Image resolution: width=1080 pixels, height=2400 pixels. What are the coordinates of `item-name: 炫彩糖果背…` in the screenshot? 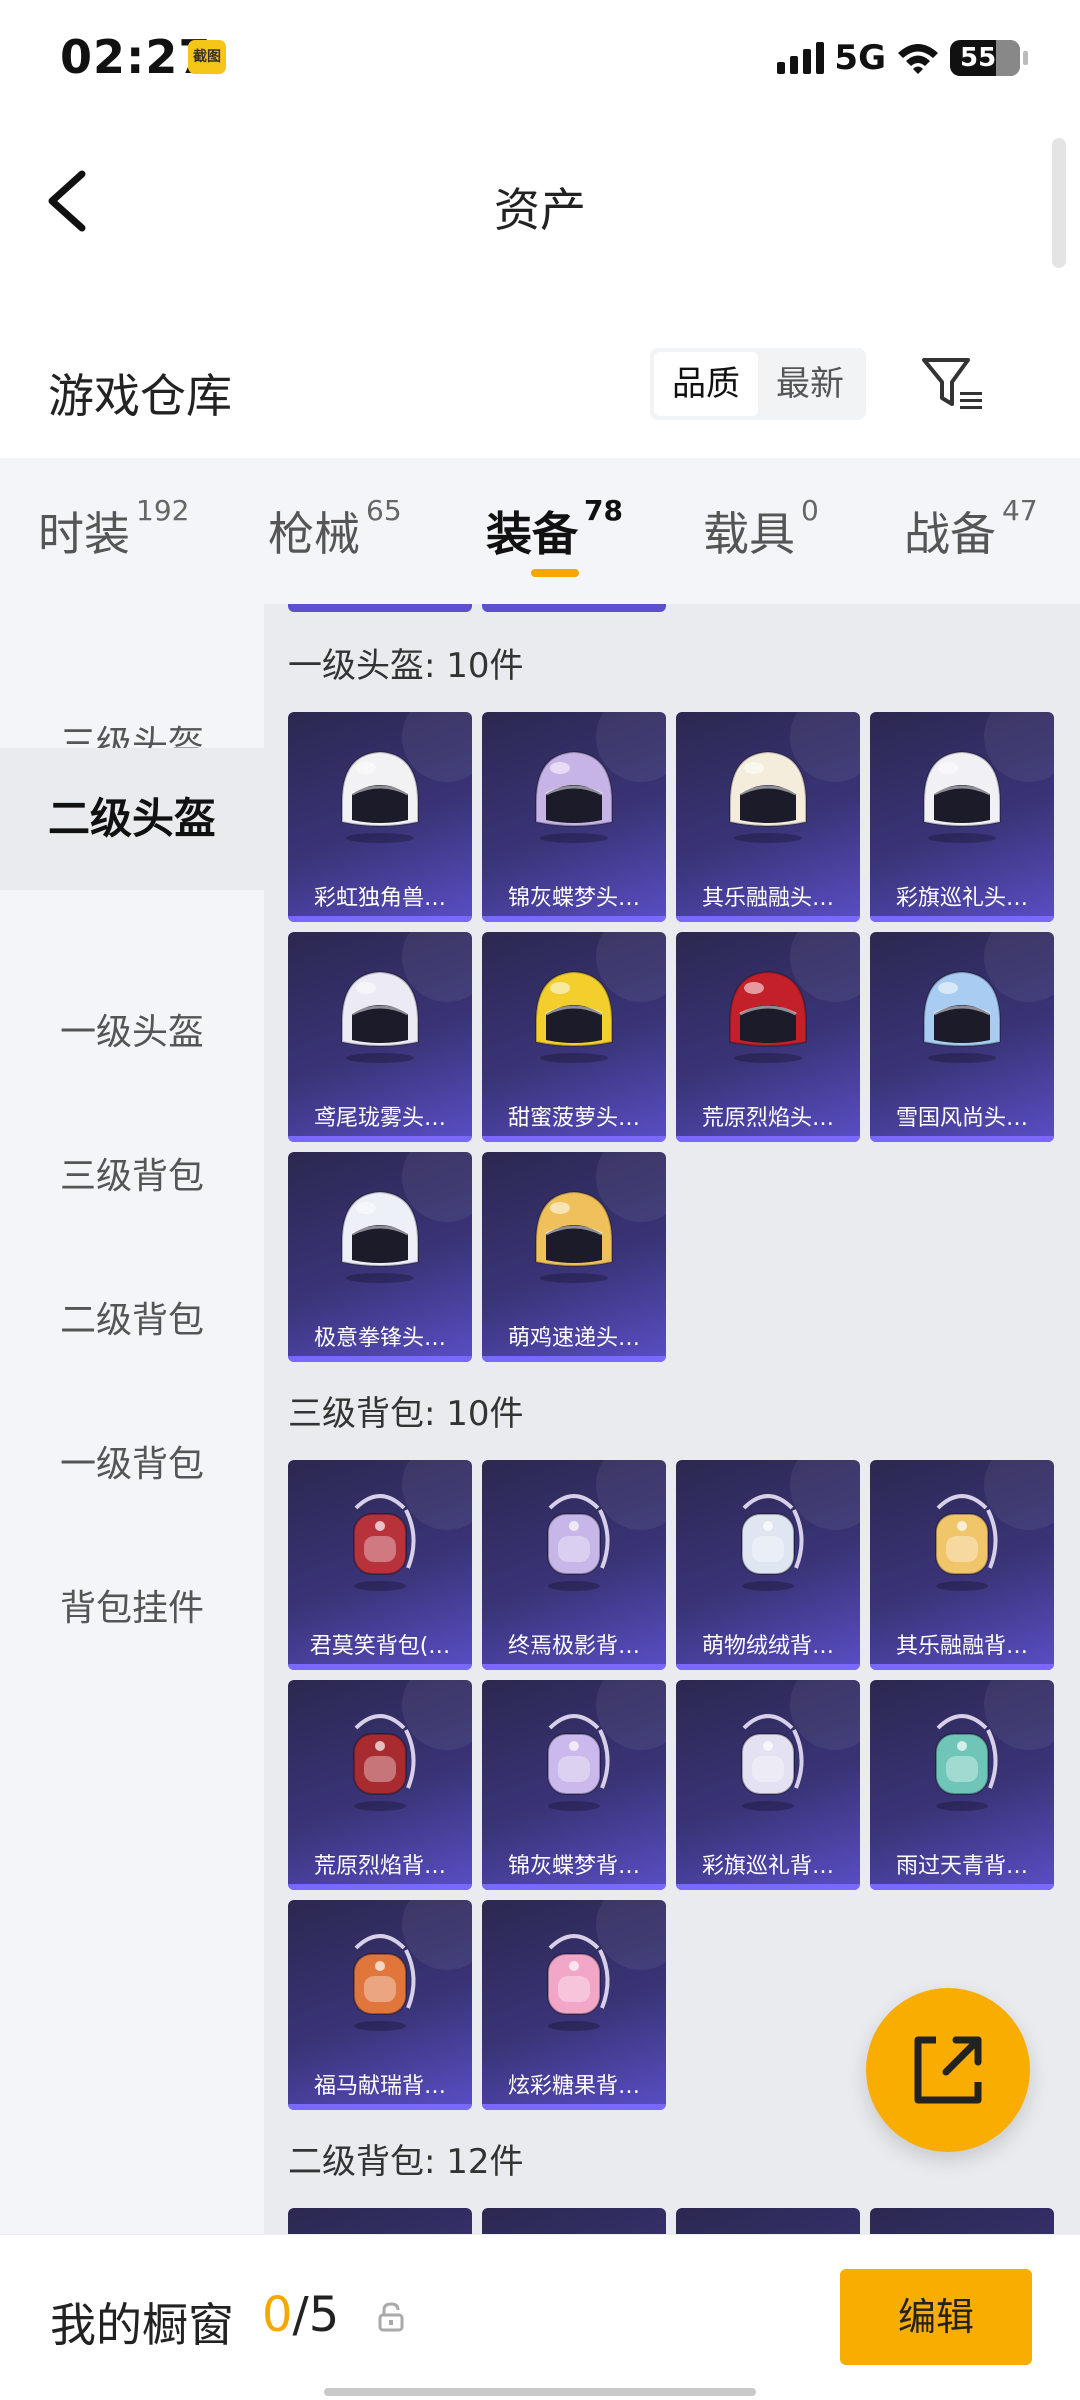 It's located at (573, 2086).